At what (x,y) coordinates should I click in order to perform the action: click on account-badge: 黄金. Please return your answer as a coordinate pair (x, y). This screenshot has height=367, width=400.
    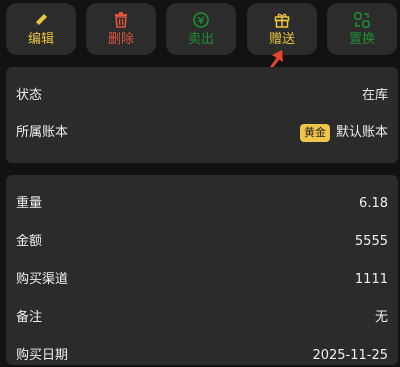
    Looking at the image, I should click on (314, 133).